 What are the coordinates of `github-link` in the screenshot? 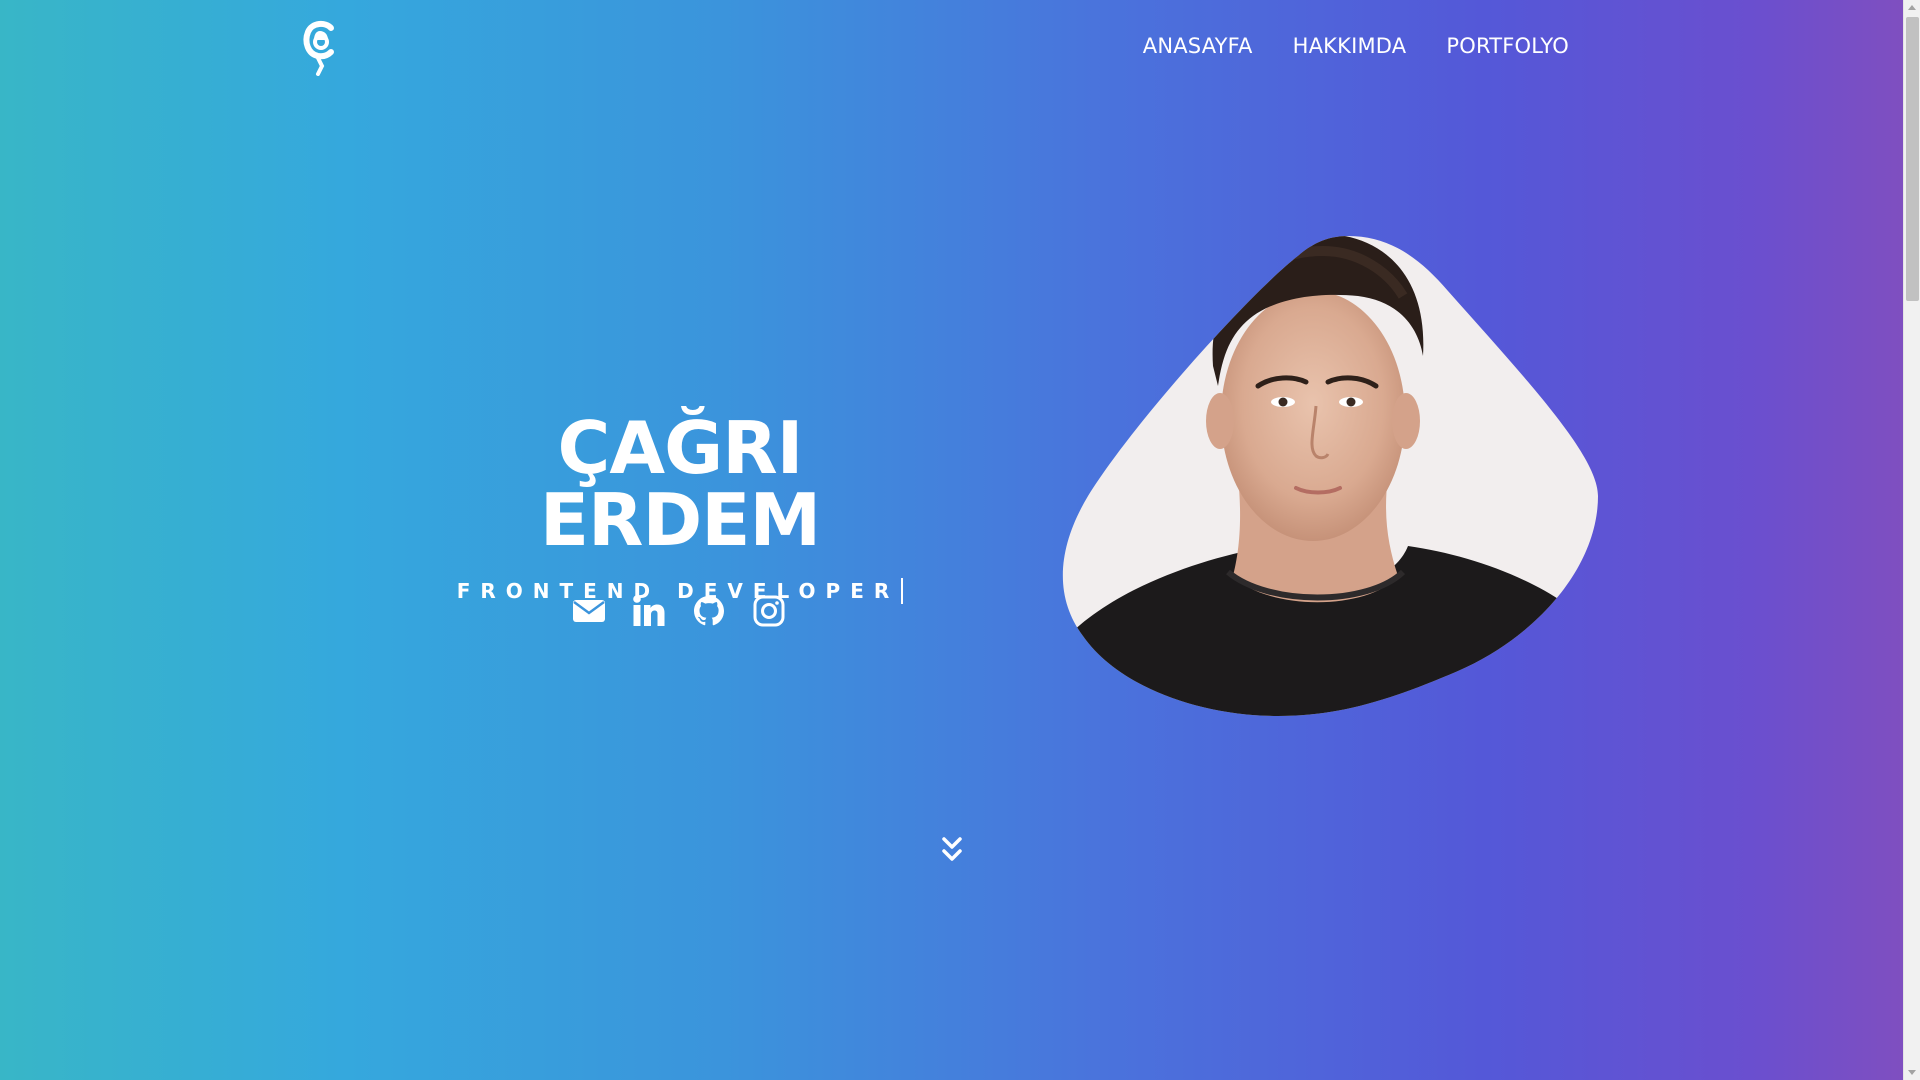 It's located at (709, 611).